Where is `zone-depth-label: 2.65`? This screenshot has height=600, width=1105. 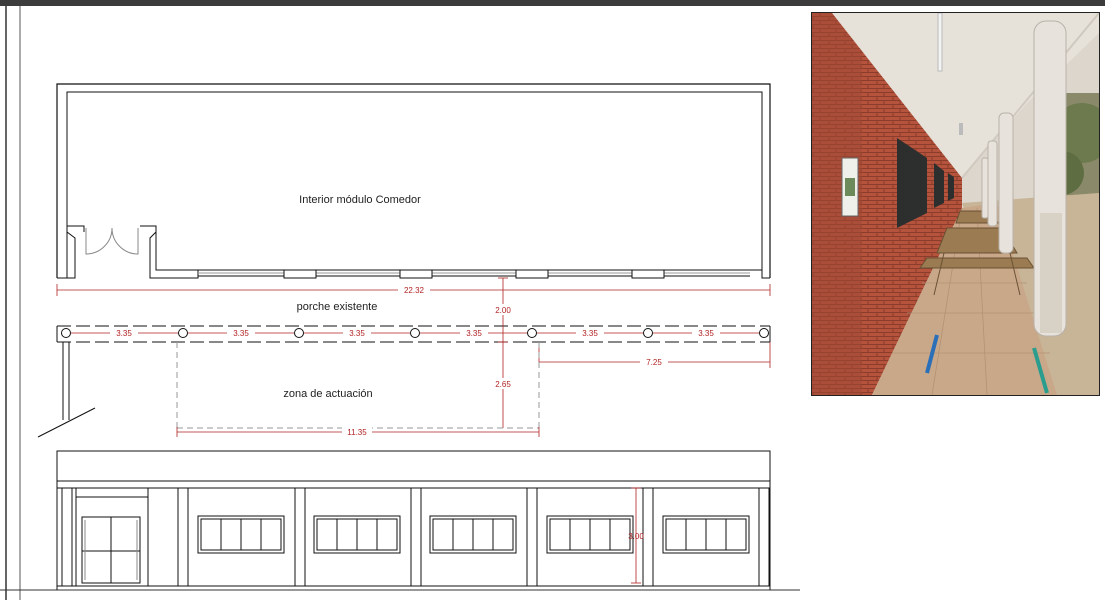 zone-depth-label: 2.65 is located at coordinates (503, 384).